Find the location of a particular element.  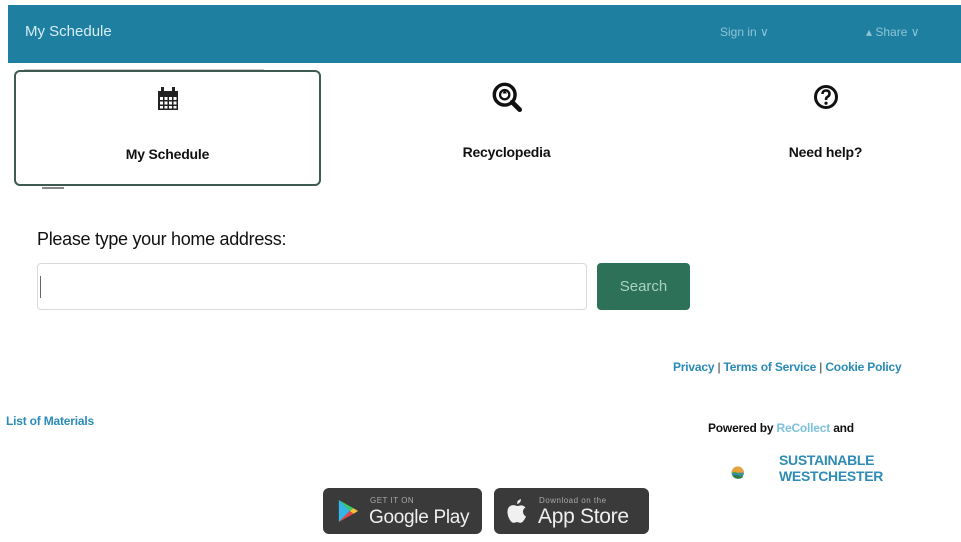

store-small-text: GET IT ON is located at coordinates (392, 500).